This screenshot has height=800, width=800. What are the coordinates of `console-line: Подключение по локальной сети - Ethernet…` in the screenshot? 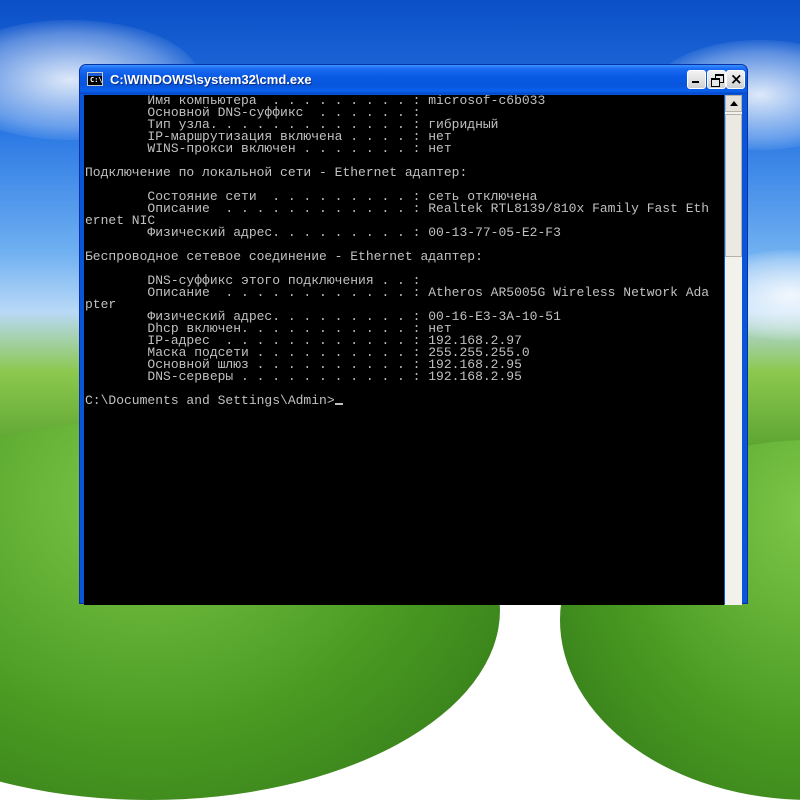 It's located at (276, 172).